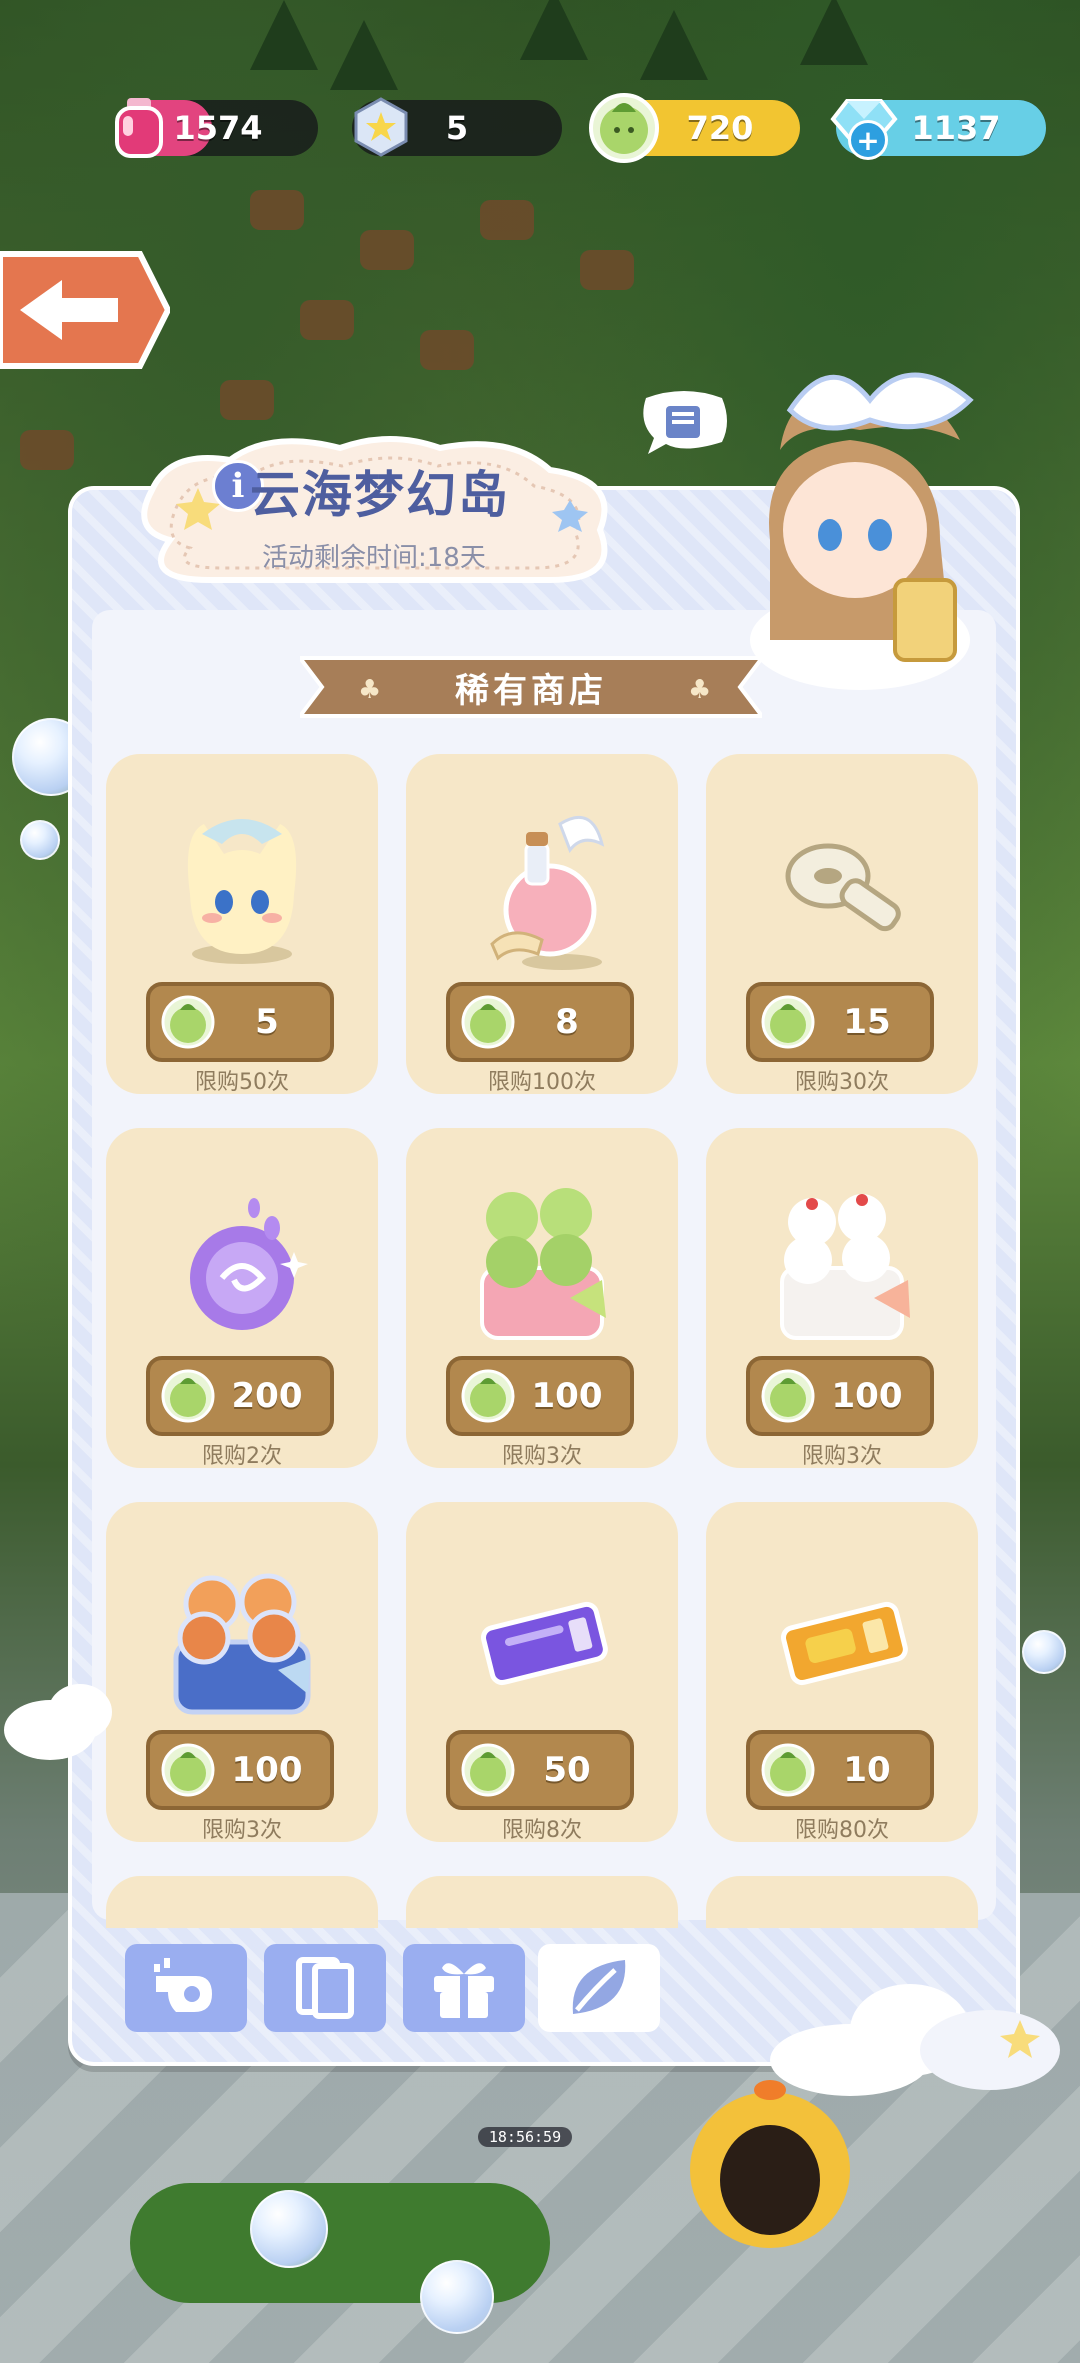  What do you see at coordinates (381, 127) in the screenshot?
I see `star-badge-icon` at bounding box center [381, 127].